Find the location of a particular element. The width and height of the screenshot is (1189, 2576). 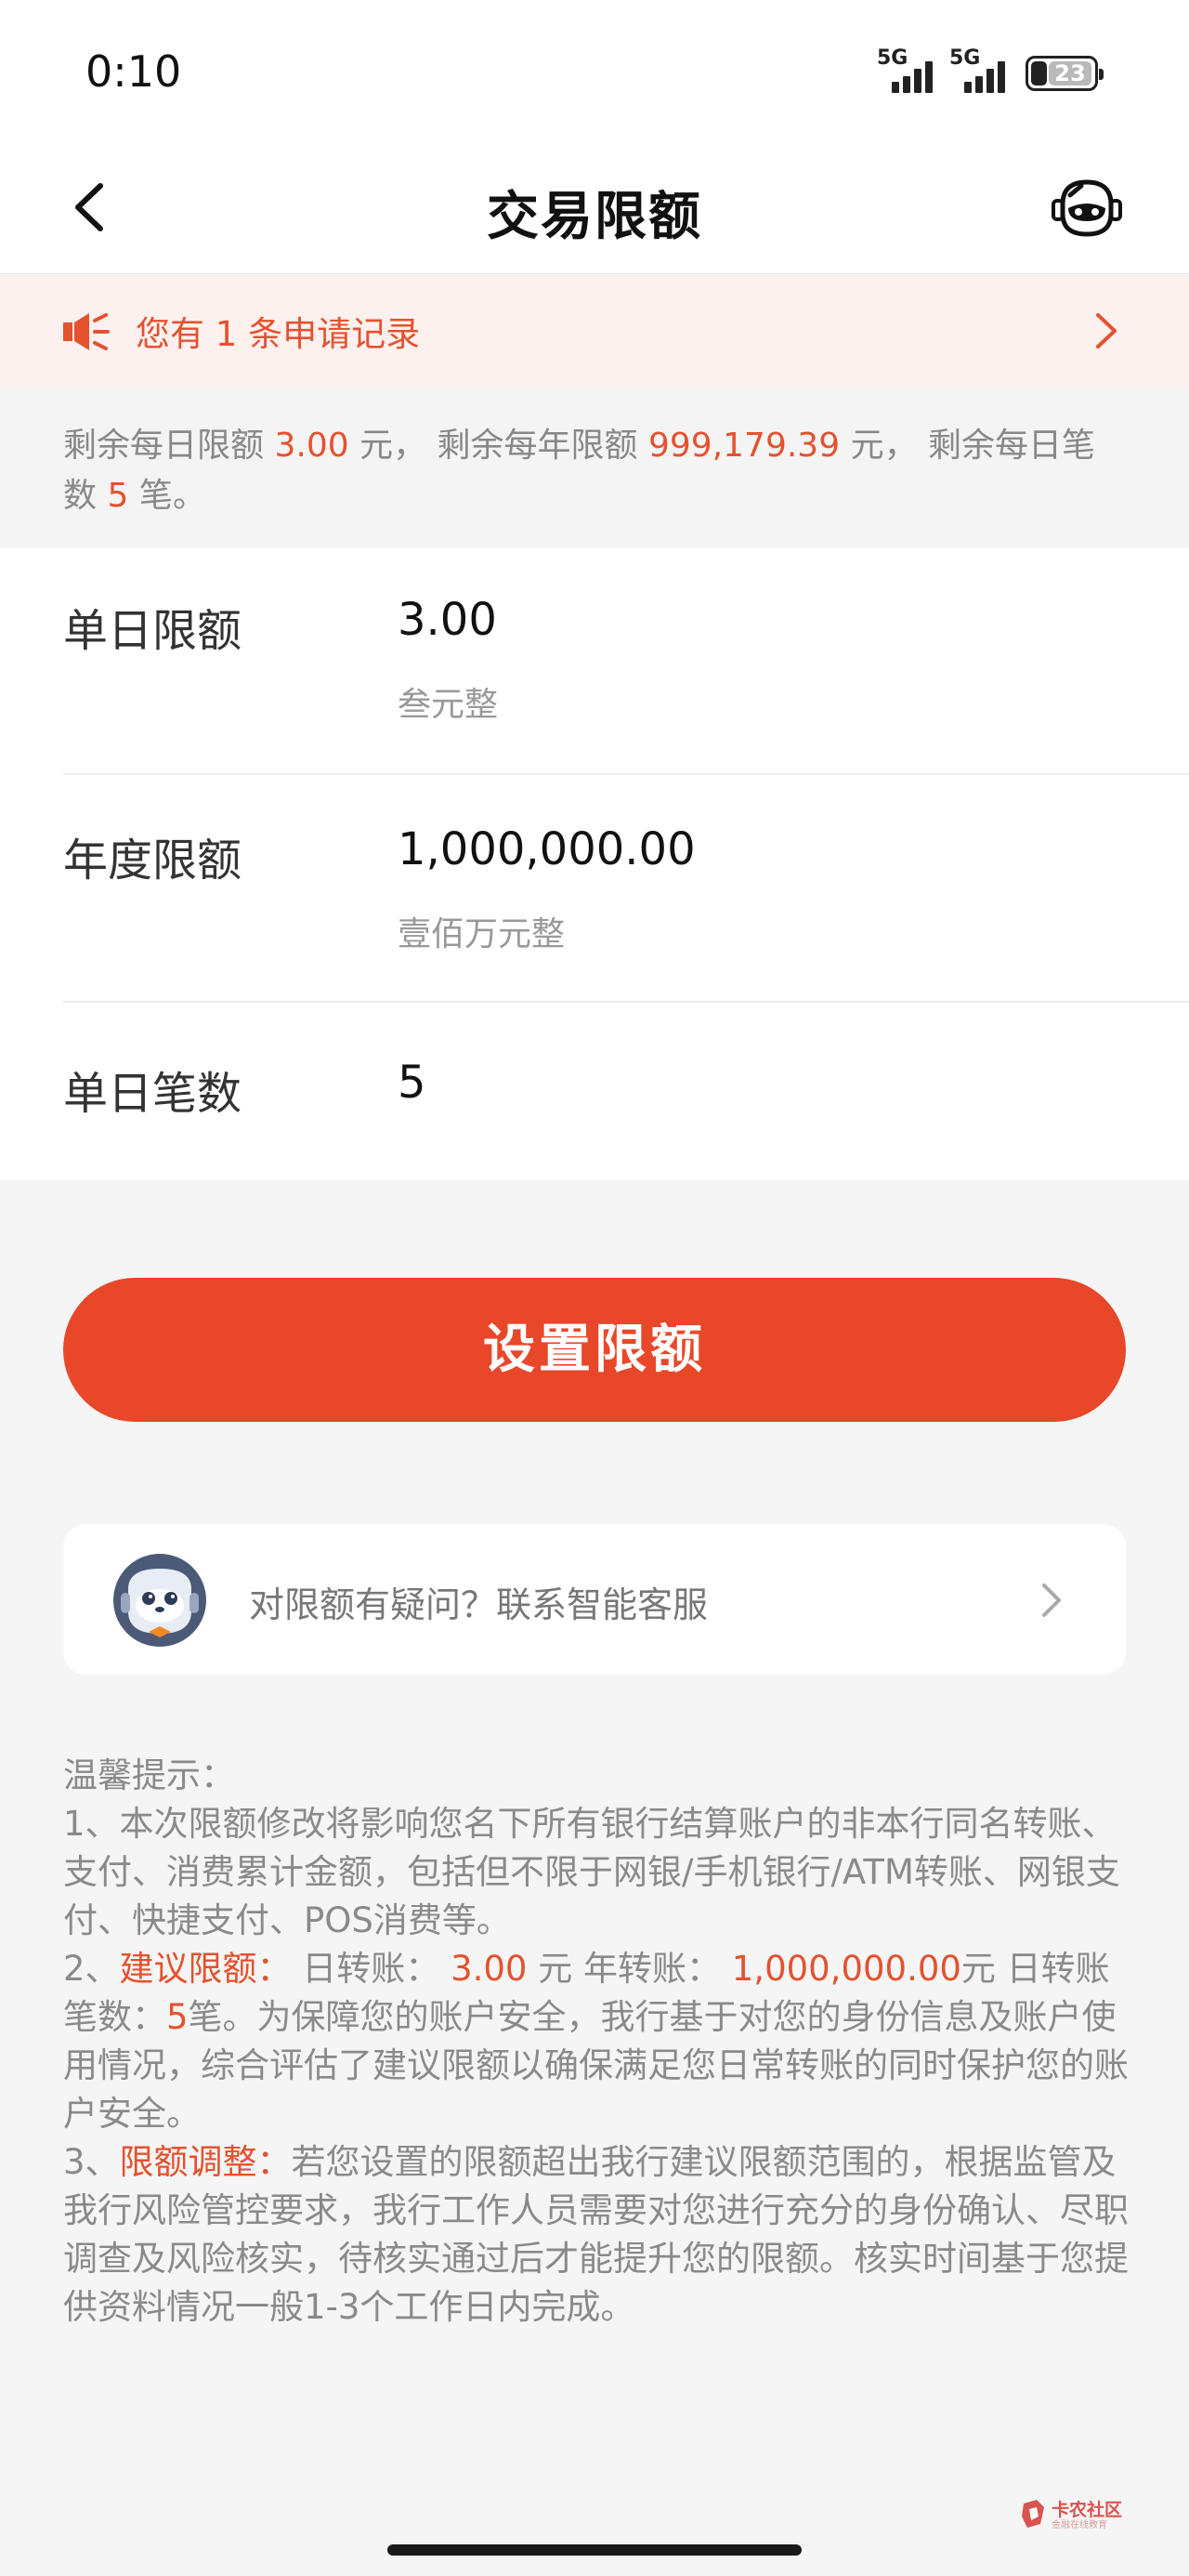

limit-amount-in-words: 叁元整 is located at coordinates (448, 705).